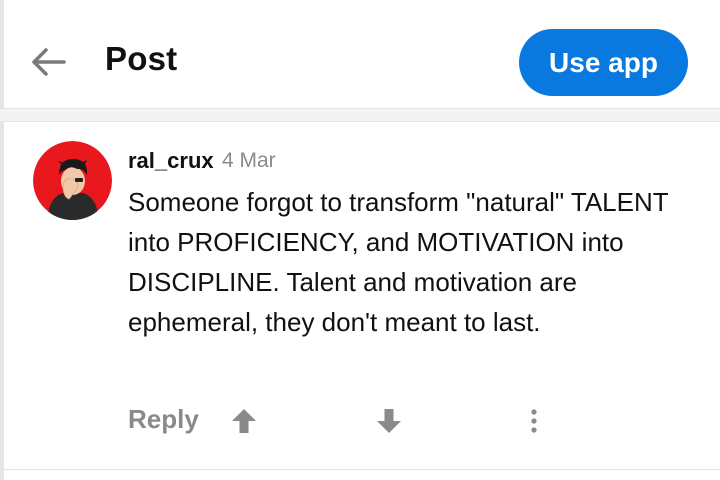 This screenshot has height=480, width=720. I want to click on use-app-button: Use app, so click(603, 62).